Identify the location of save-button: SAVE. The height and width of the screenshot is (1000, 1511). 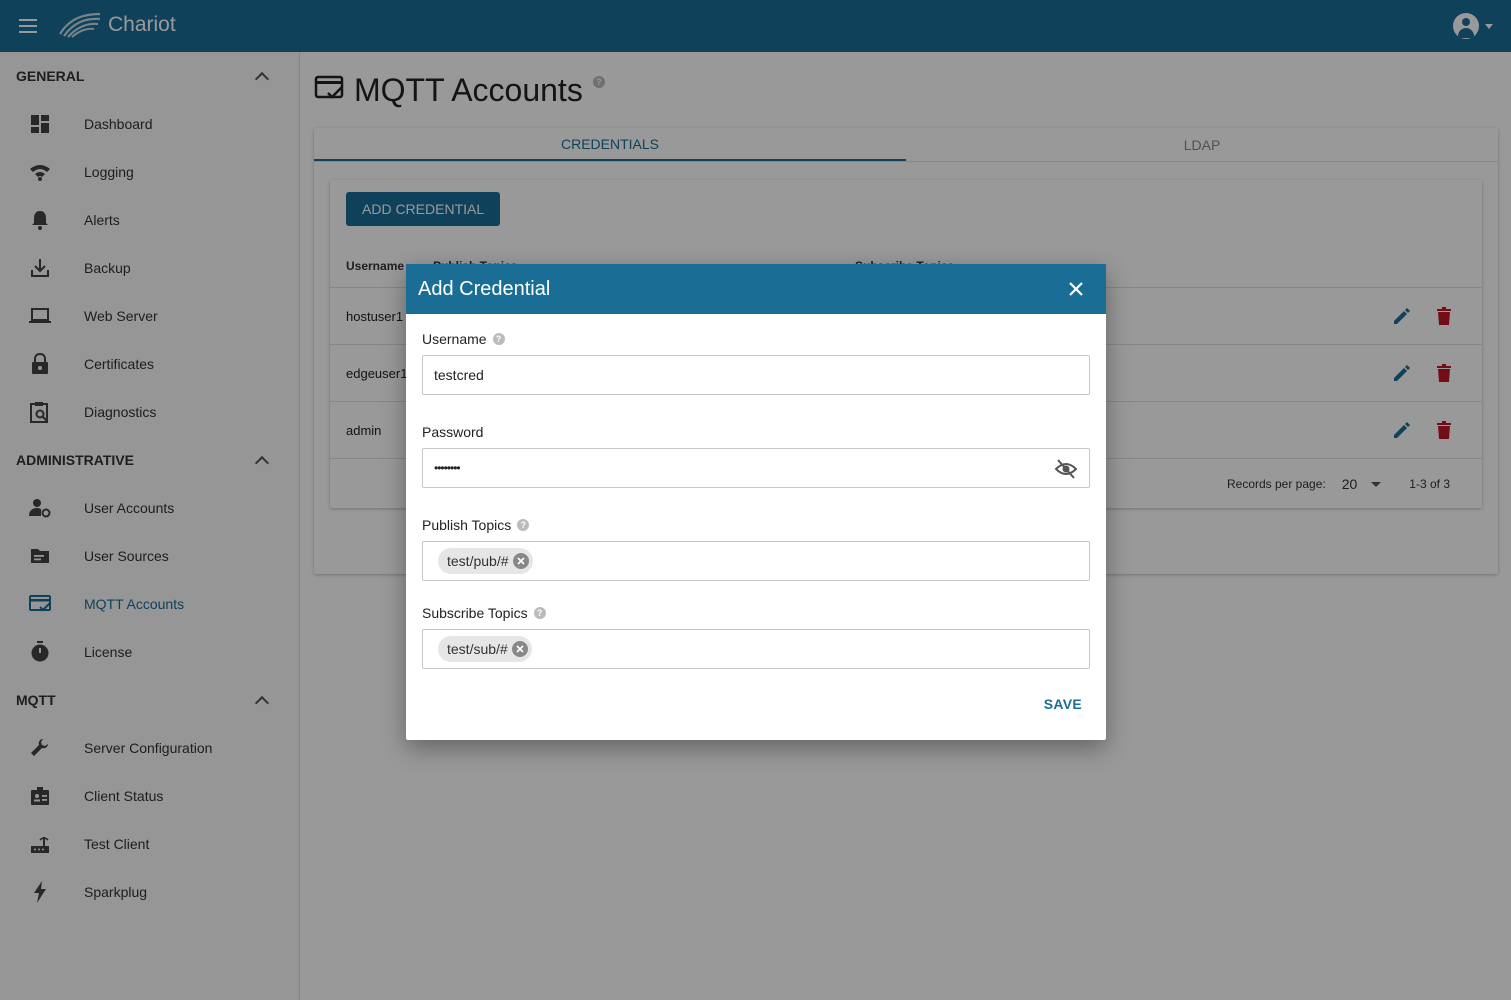
(1063, 704).